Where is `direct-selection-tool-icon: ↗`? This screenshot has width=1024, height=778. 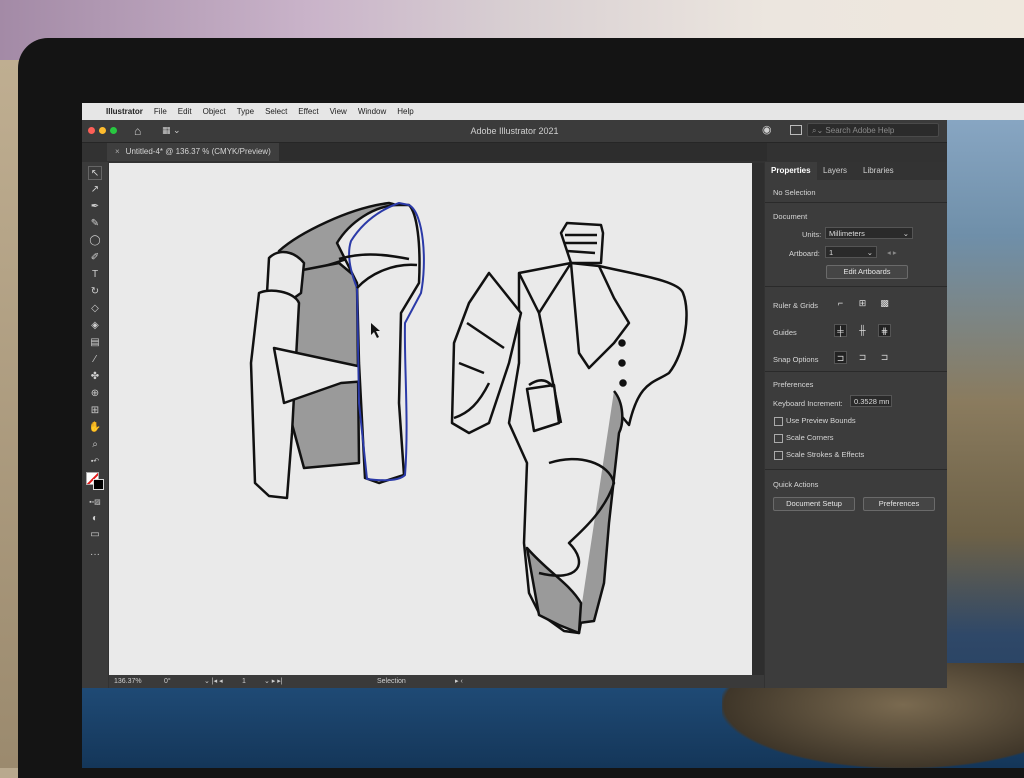
direct-selection-tool-icon: ↗ is located at coordinates (95, 190).